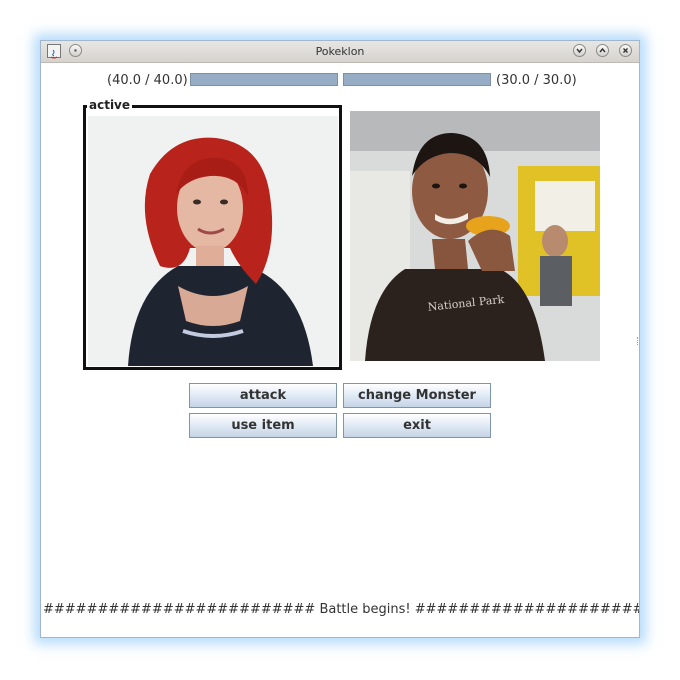  Describe the element at coordinates (579, 50) in the screenshot. I see `minimize-icon` at that location.